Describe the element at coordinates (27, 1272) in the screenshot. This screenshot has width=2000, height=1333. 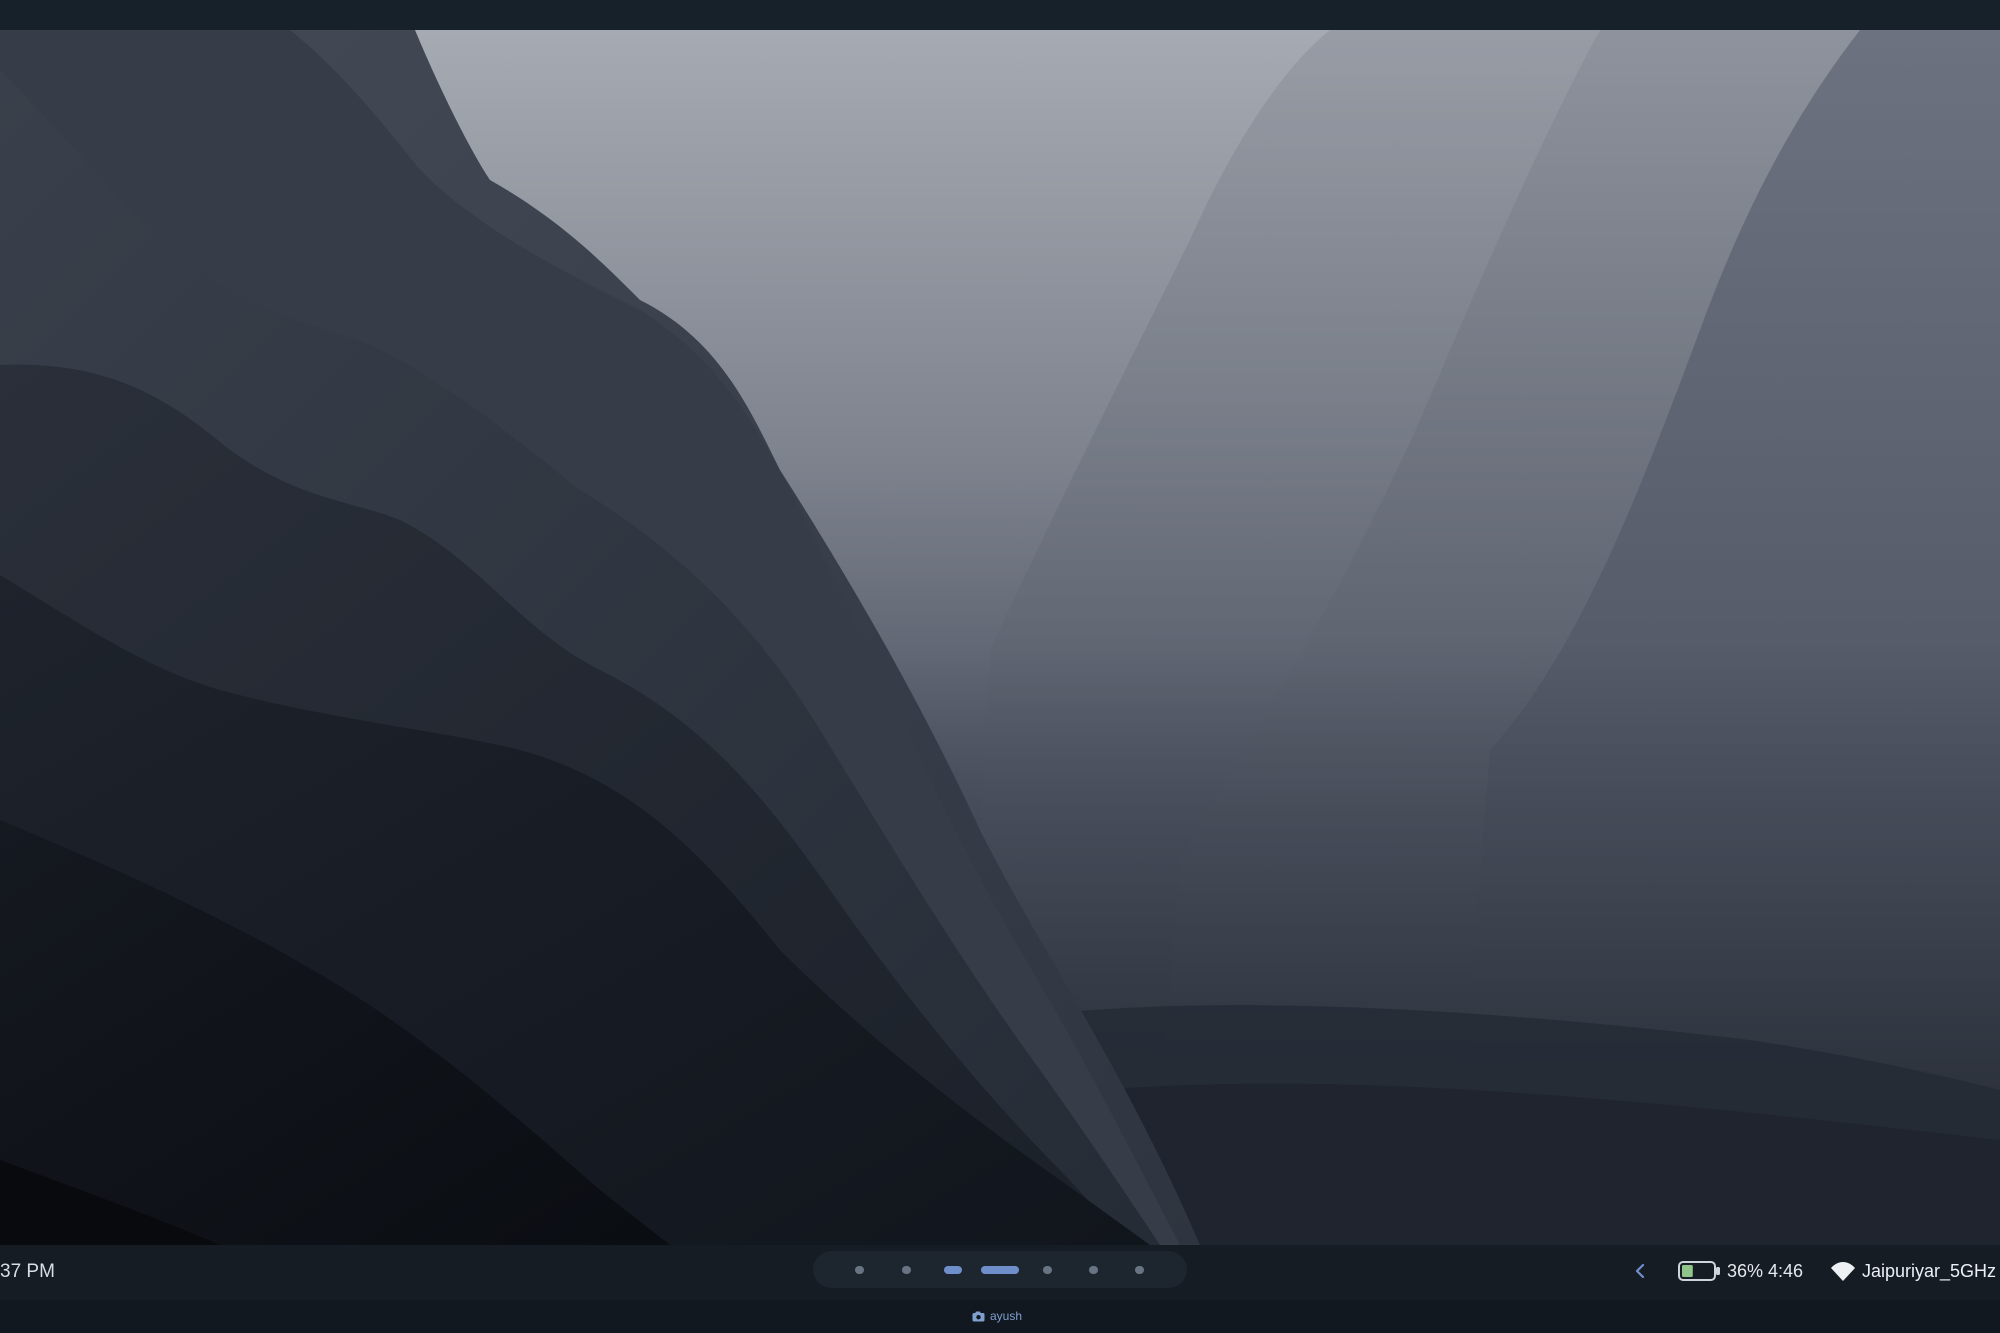
I see `clock: 37 PM` at that location.